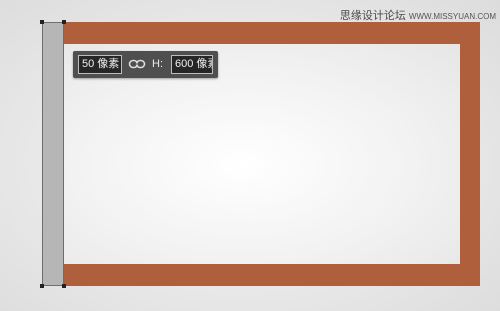 The width and height of the screenshot is (500, 311). I want to click on resize-handle-bottom-right, so click(64, 286).